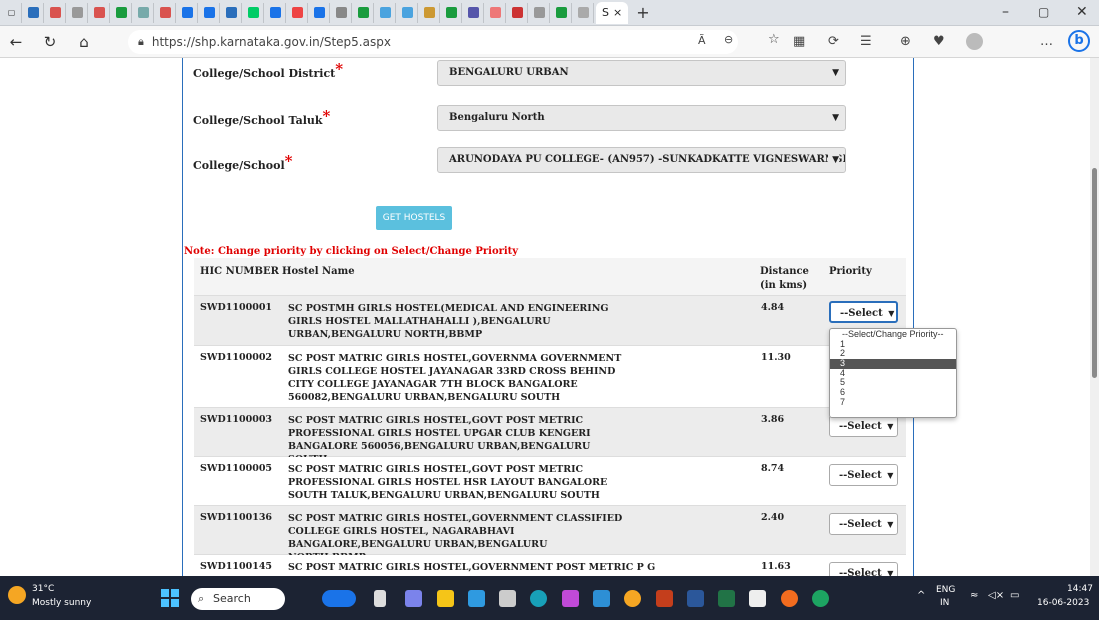 This screenshot has height=620, width=1099. I want to click on priority-value: --Select, so click(860, 524).